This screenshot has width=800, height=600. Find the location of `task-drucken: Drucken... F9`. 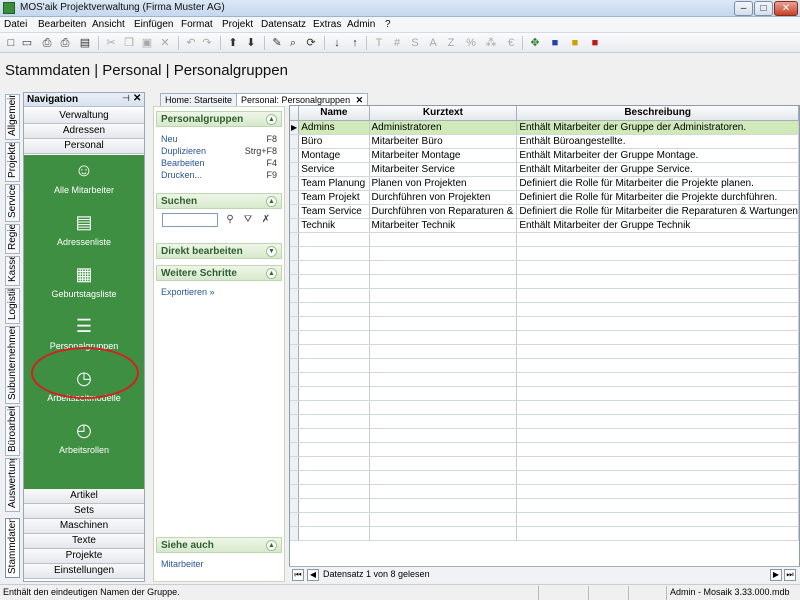

task-drucken: Drucken... F9 is located at coordinates (219, 175).